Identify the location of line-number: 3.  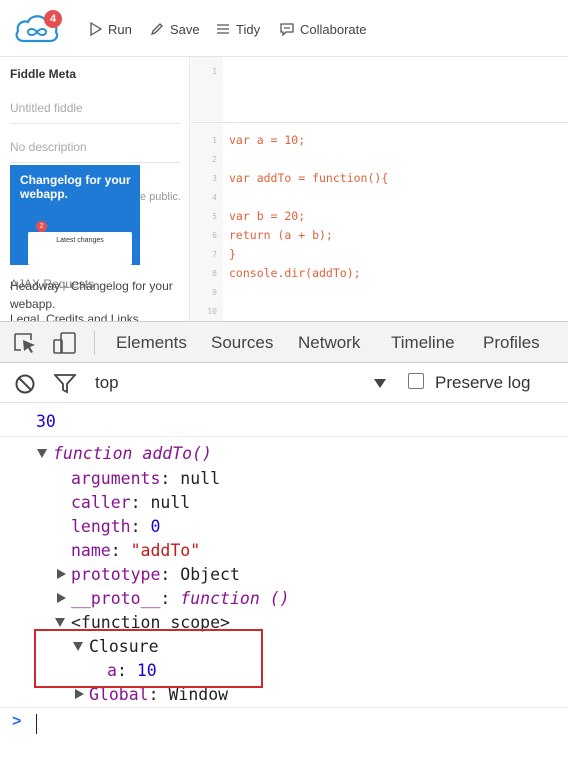
(214, 178).